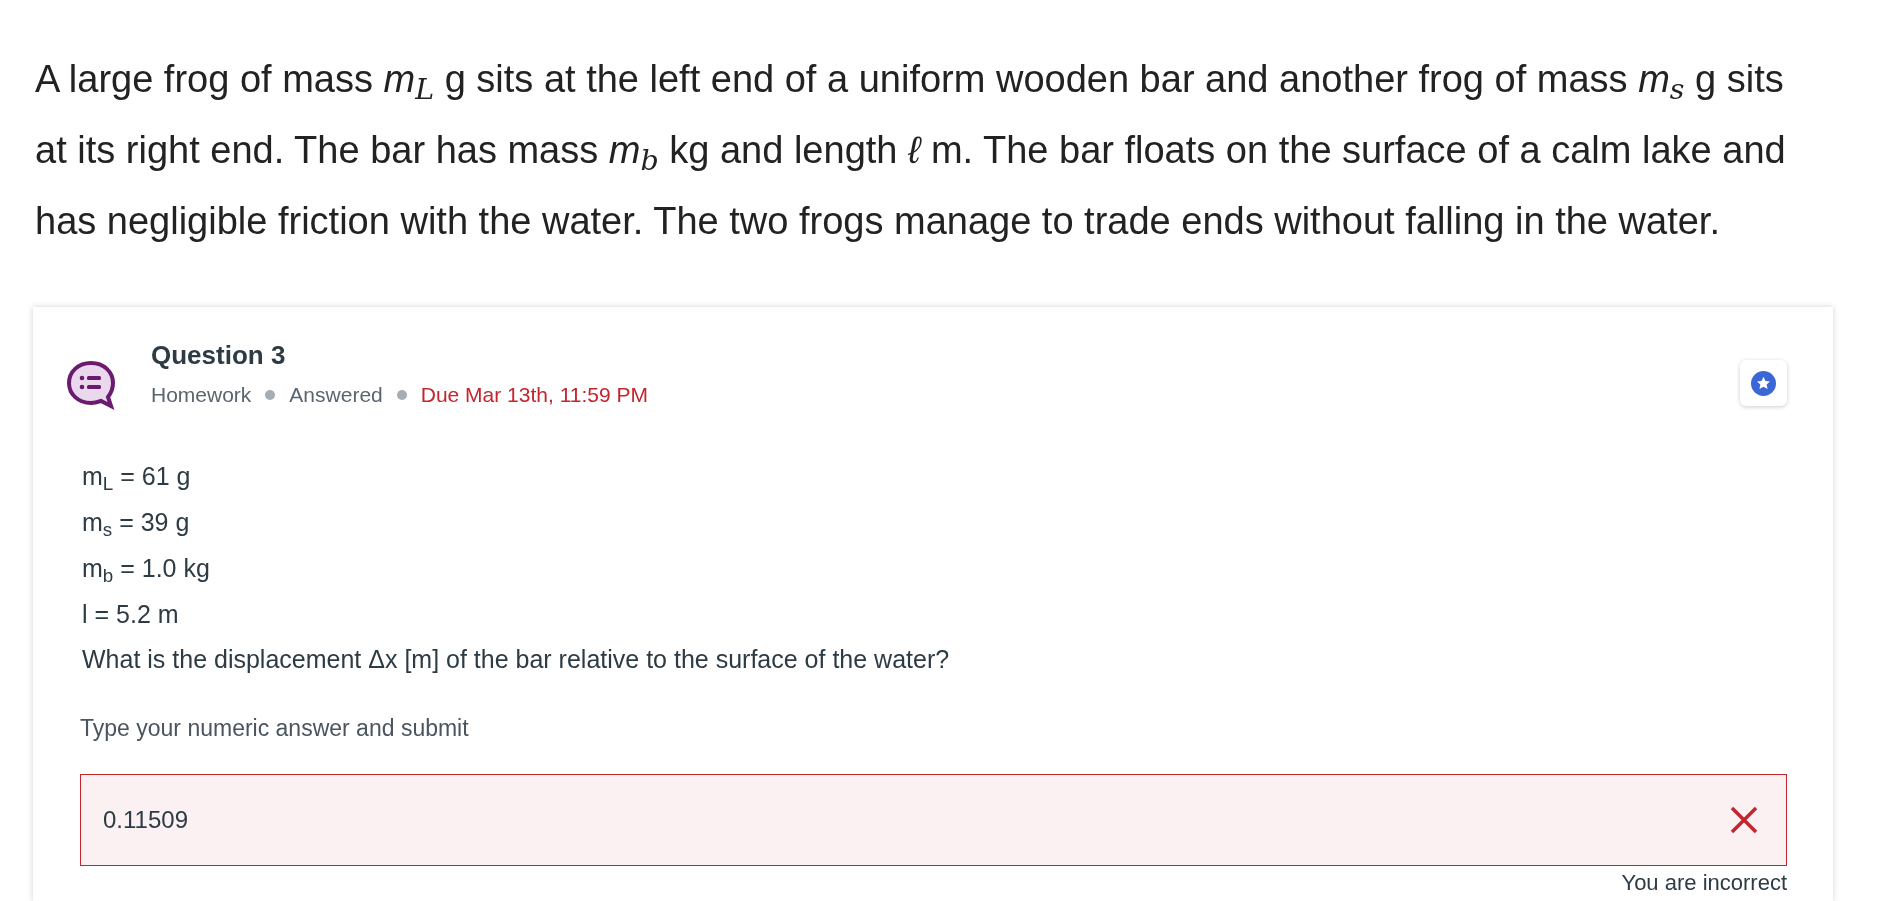 The height and width of the screenshot is (901, 1893). I want to click on answer-label: Type your numeric answer and submit, so click(275, 728).